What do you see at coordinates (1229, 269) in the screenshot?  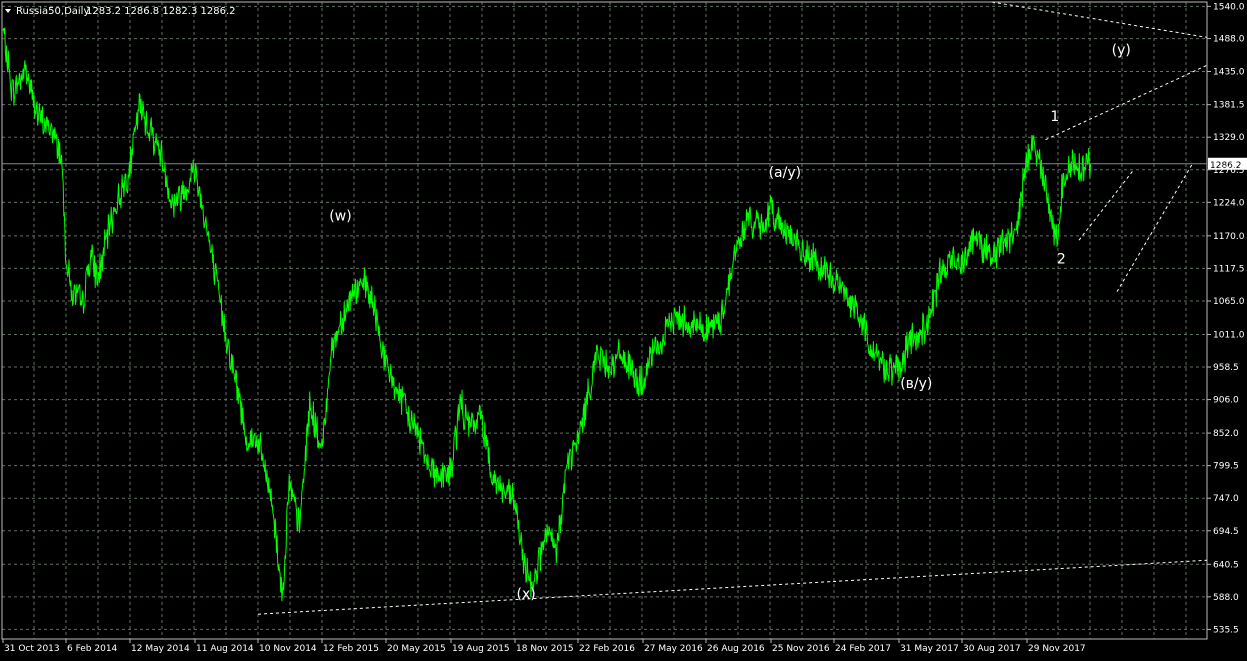 I see `y-tick-label: 1117.5` at bounding box center [1229, 269].